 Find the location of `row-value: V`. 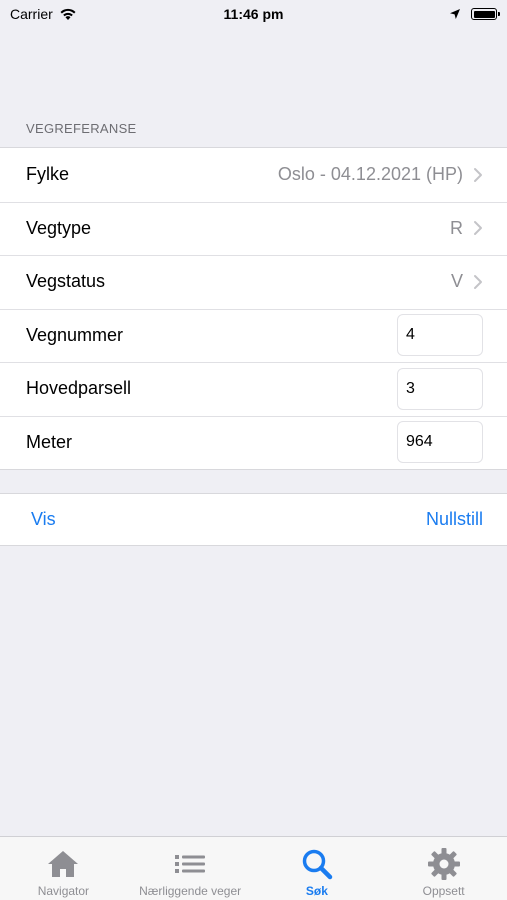

row-value: V is located at coordinates (456, 281).